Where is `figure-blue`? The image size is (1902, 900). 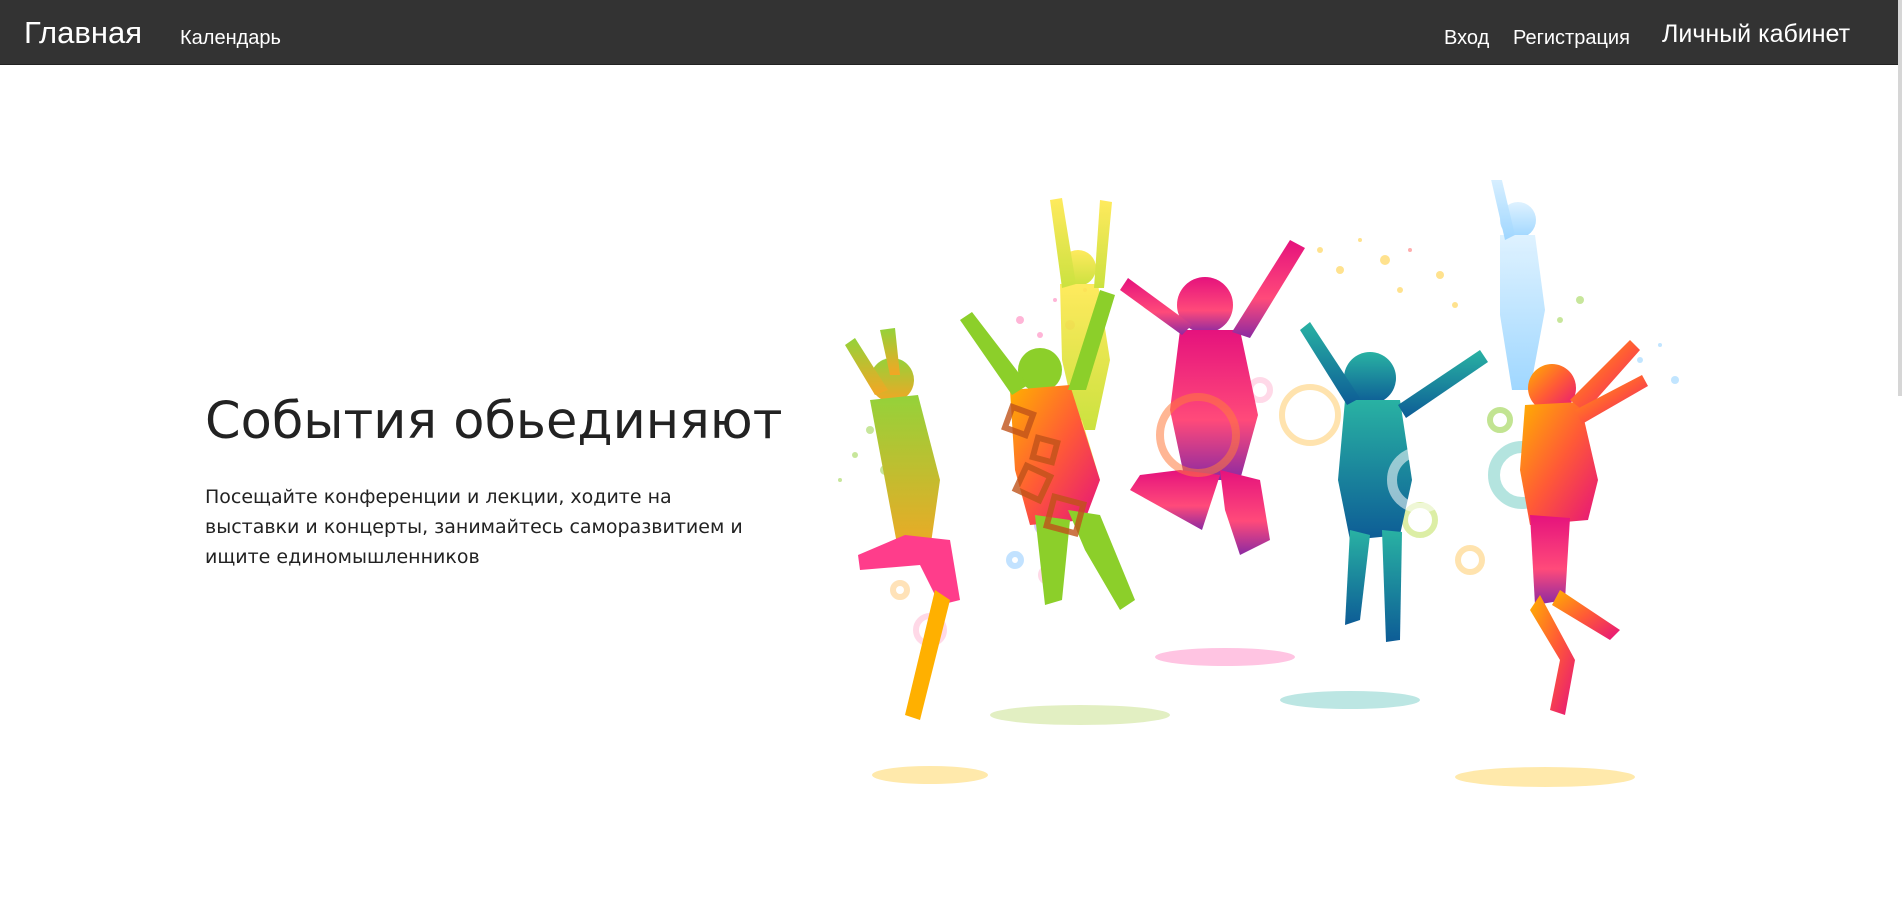
figure-blue is located at coordinates (1518, 285).